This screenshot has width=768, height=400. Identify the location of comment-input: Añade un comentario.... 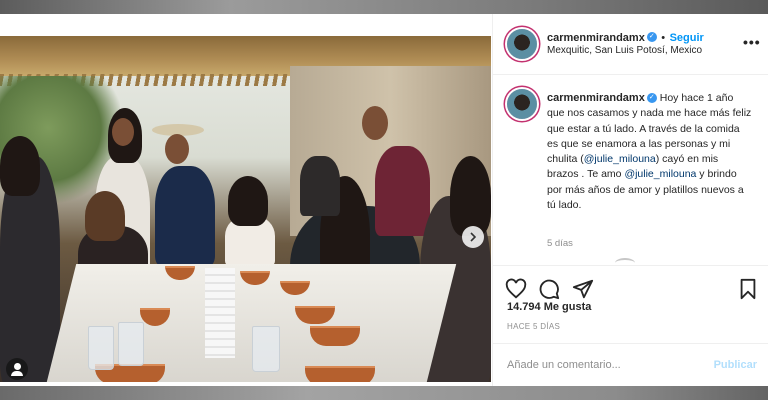
(564, 365).